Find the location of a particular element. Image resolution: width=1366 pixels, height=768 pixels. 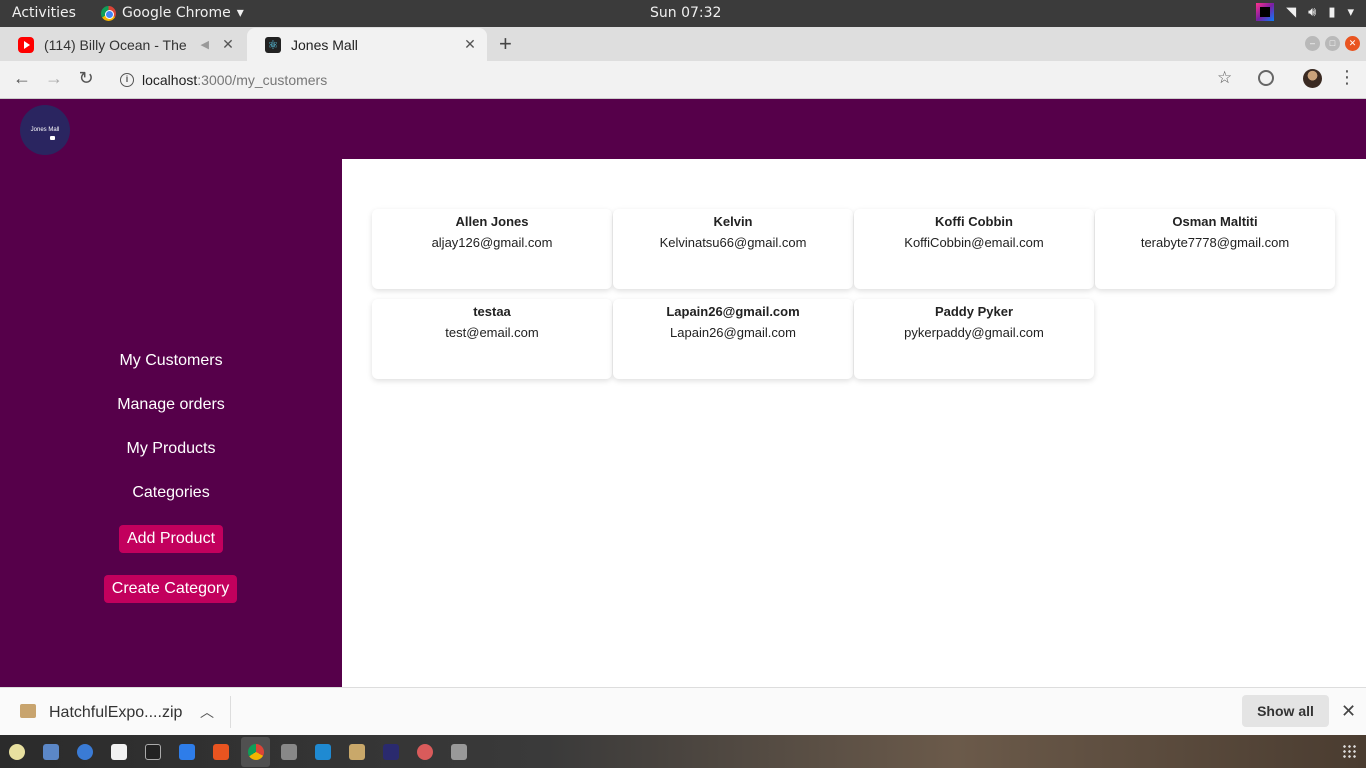

customer-card: testaa test@email.com is located at coordinates (492, 339).